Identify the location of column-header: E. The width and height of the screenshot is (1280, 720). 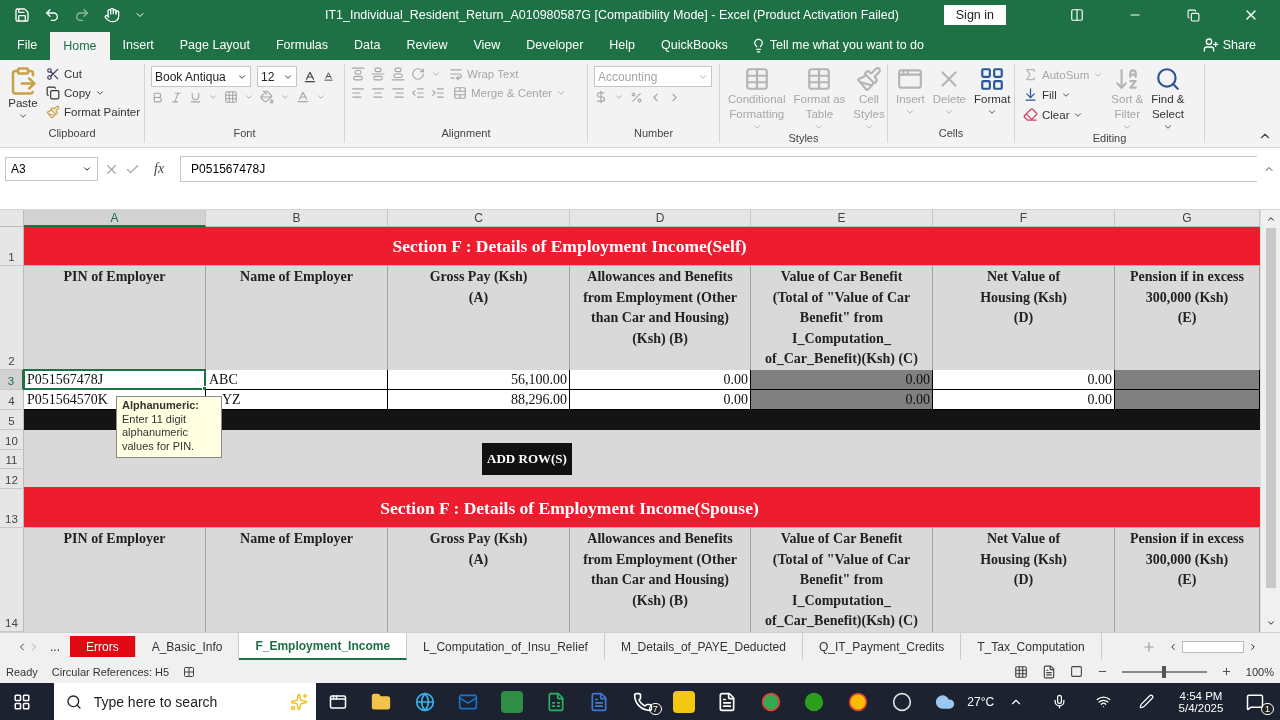
(842, 218).